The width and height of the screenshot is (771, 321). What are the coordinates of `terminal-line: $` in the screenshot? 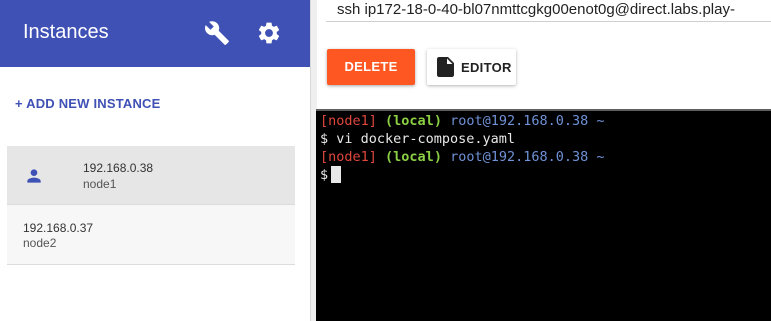 It's located at (331, 175).